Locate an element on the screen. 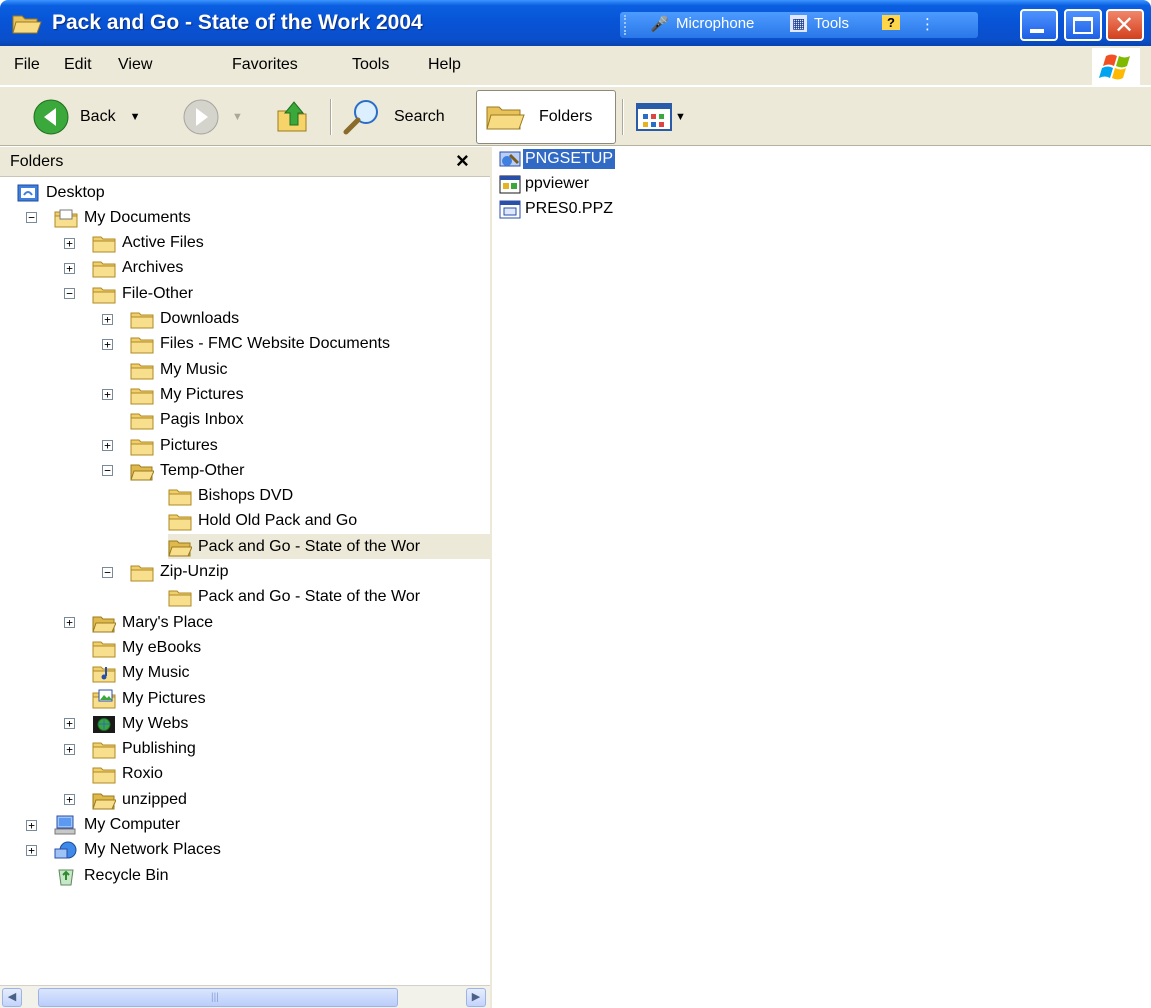  open-folder-icon is located at coordinates (180, 548).